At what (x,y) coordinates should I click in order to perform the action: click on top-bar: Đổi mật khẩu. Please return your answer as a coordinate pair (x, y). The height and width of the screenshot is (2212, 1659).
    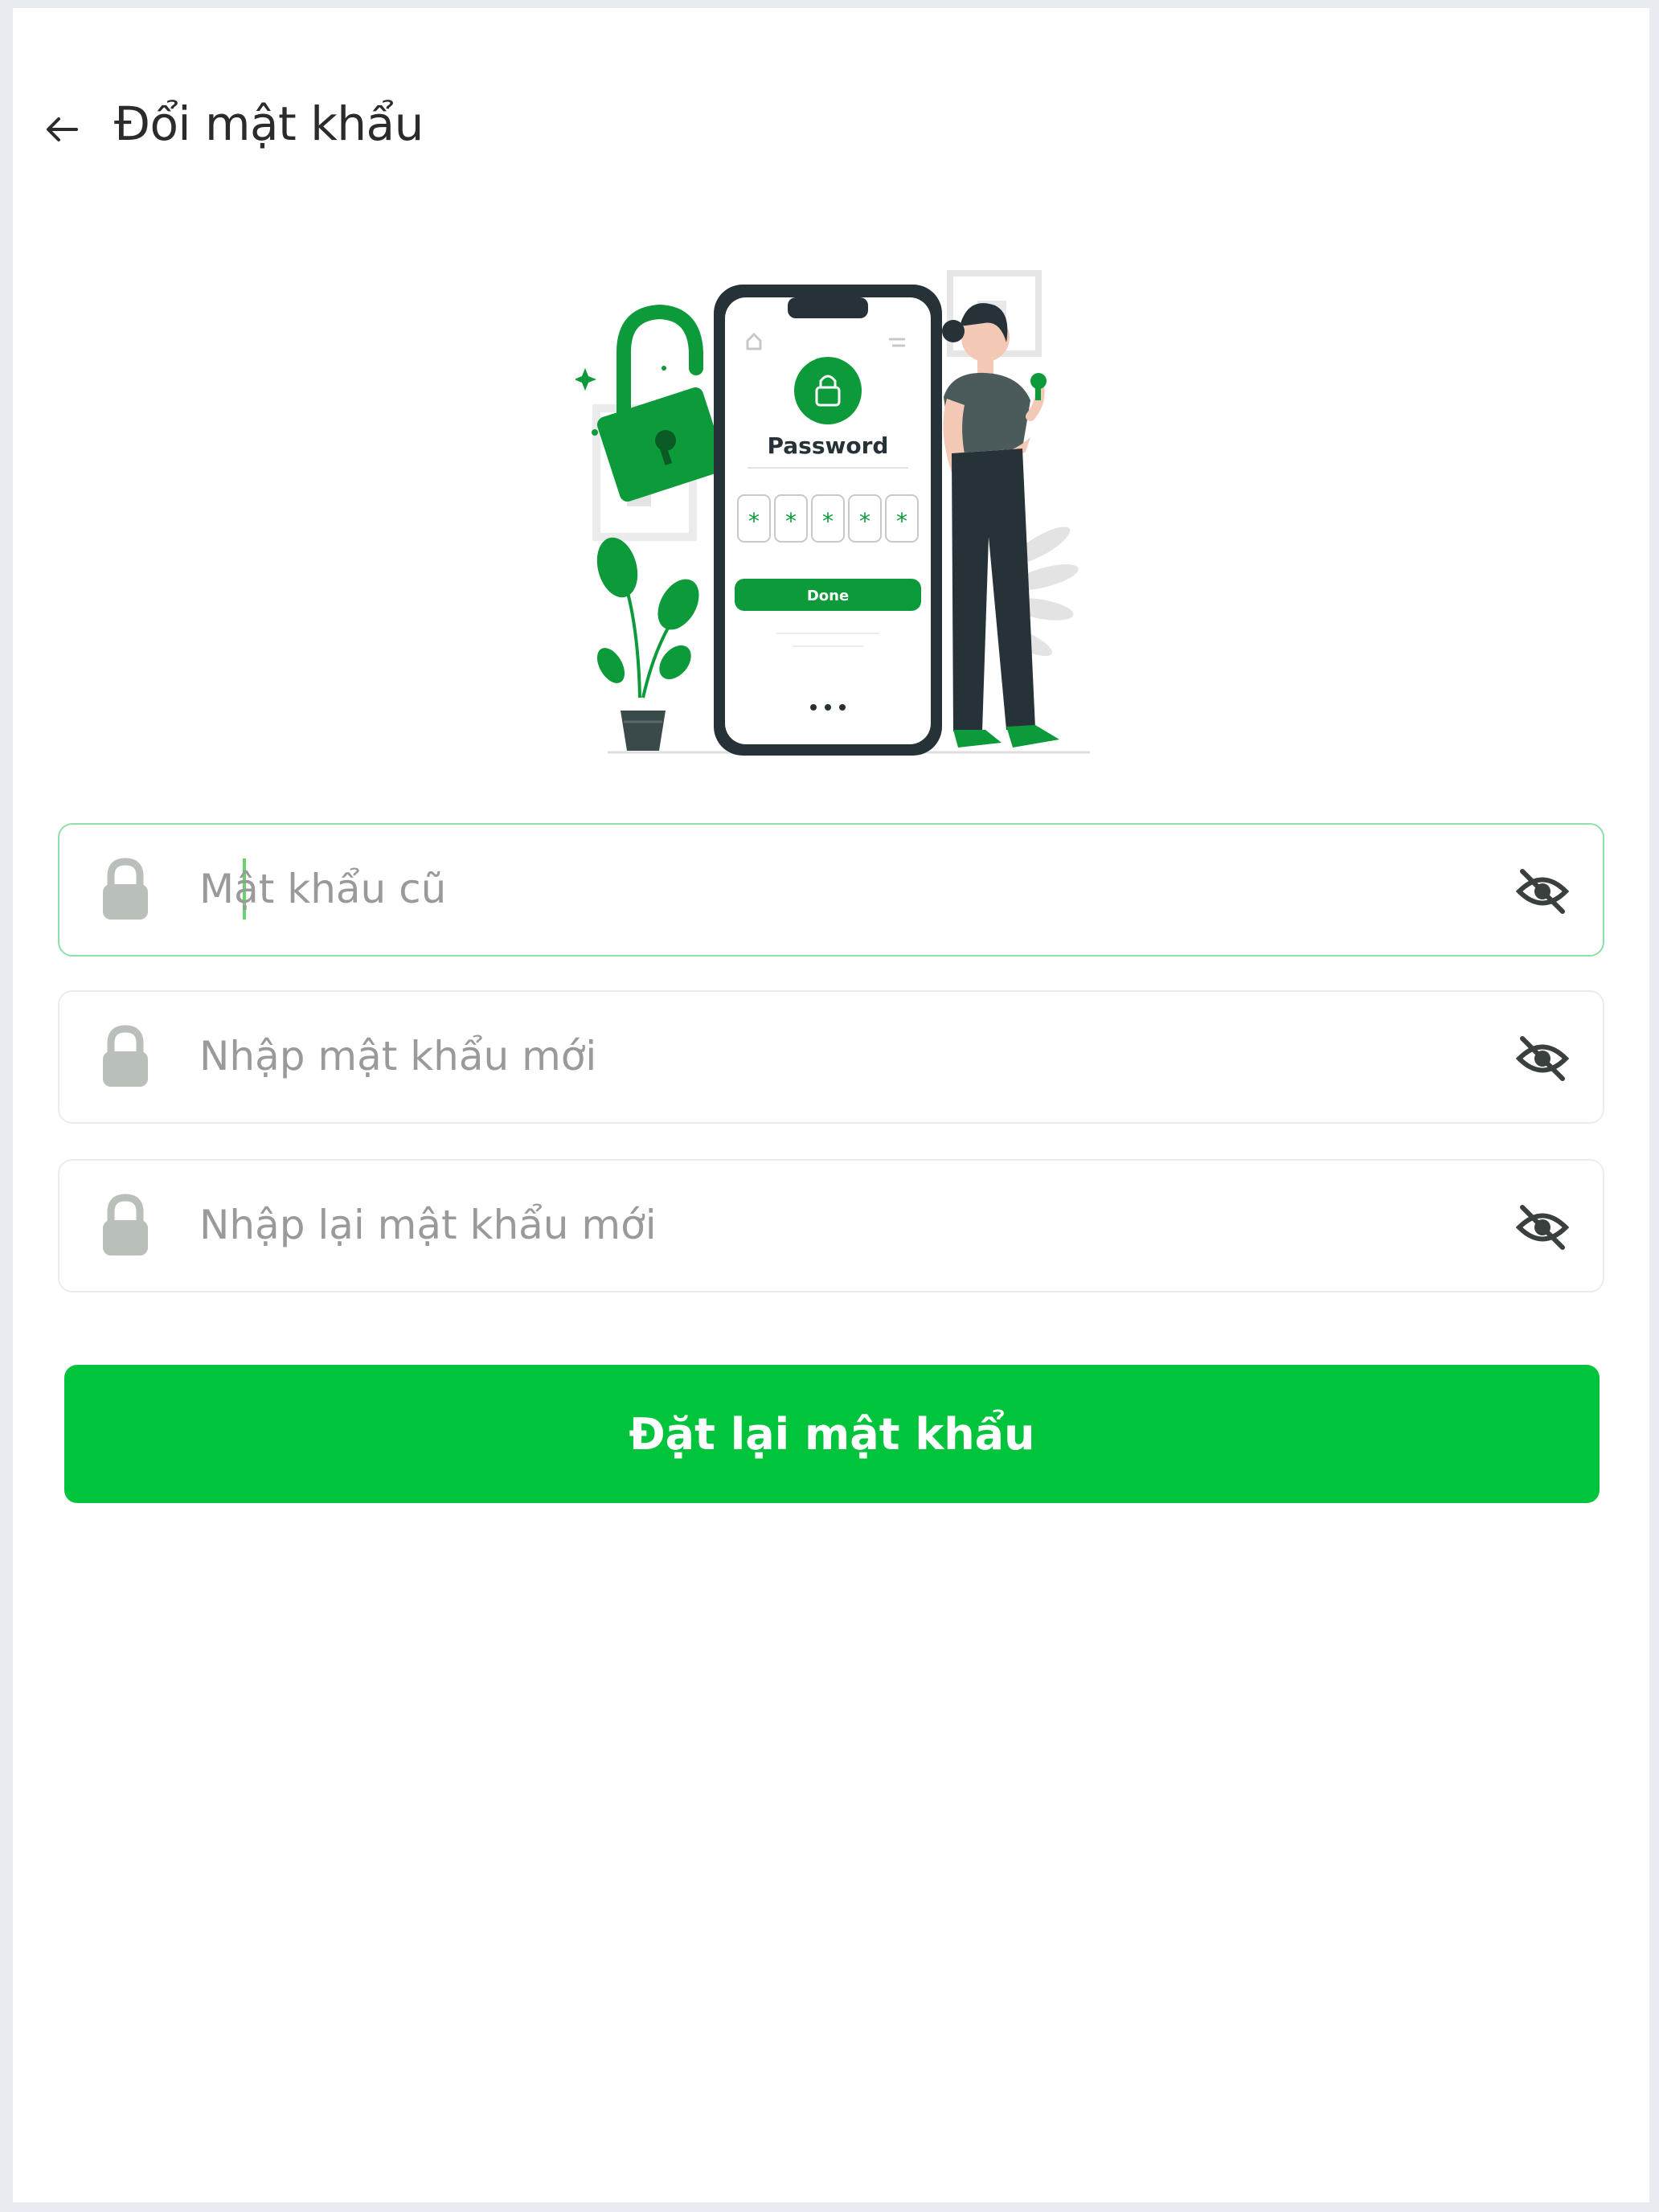
    Looking at the image, I should click on (831, 129).